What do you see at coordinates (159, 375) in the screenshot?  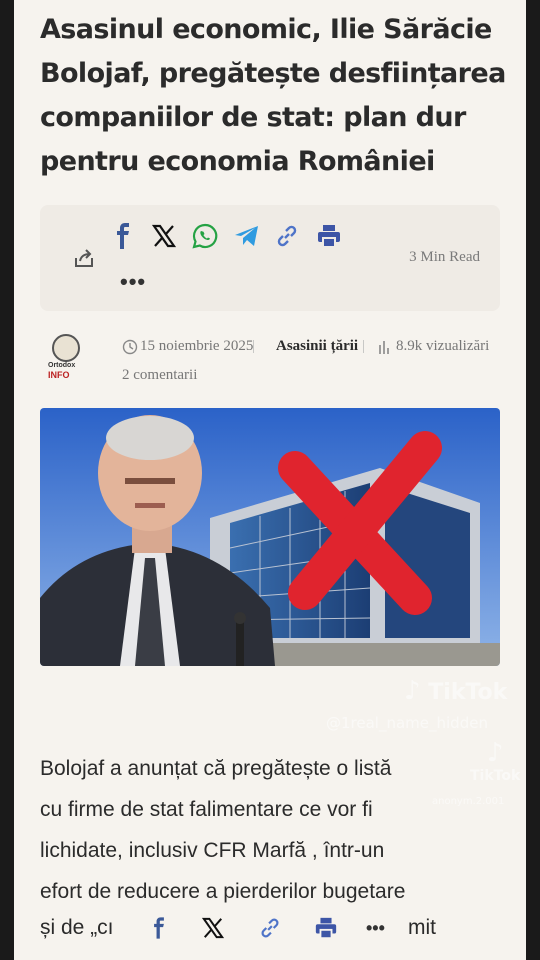 I see `comment-count: 2 comentarii` at bounding box center [159, 375].